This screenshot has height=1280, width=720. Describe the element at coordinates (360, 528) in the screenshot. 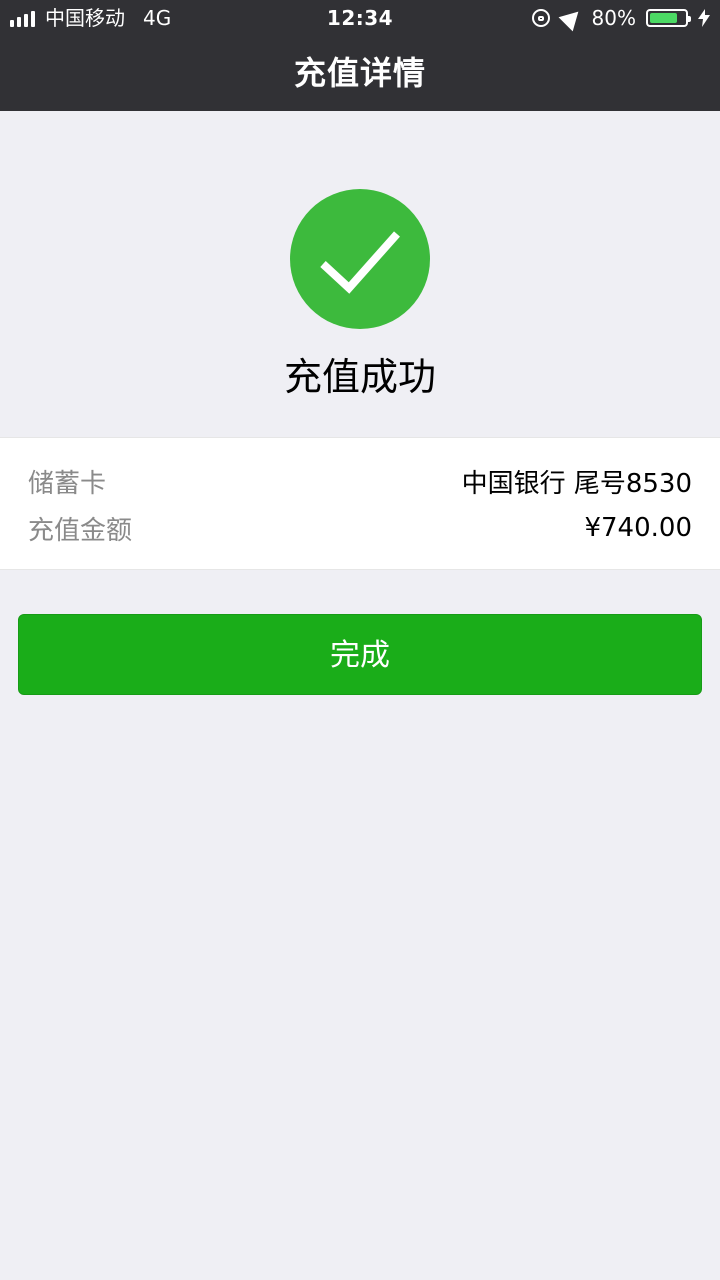

I see `detail-row-amount: 充值金额 ¥740.00` at that location.